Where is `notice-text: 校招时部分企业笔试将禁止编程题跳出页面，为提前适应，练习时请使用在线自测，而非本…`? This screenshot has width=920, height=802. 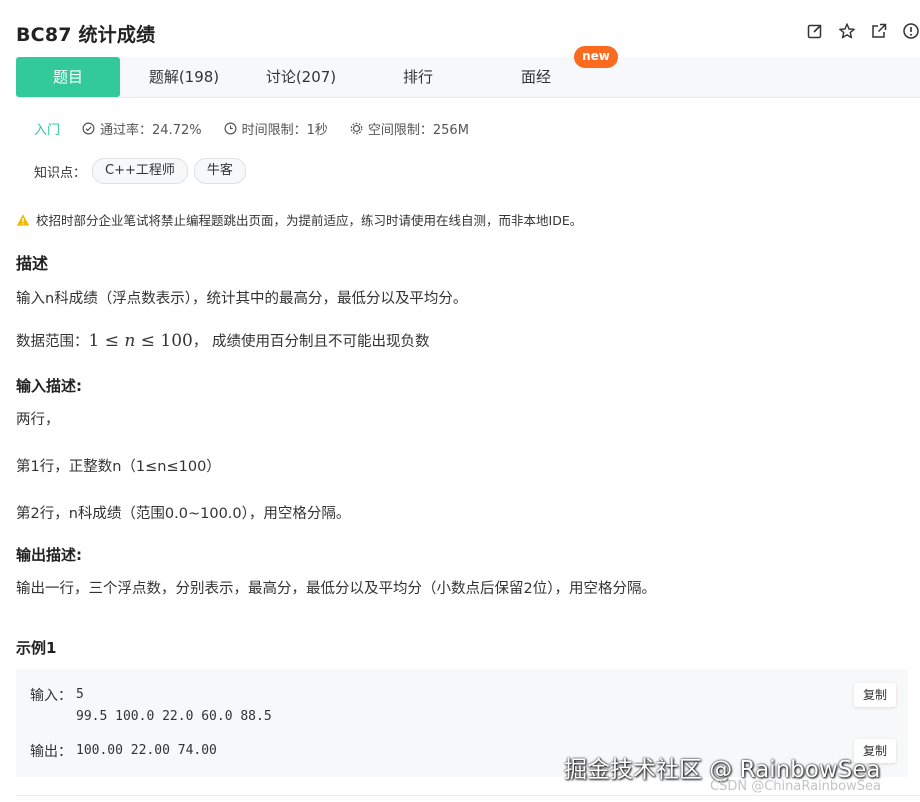 notice-text: 校招时部分企业笔试将禁止编程题跳出页面，为提前适应，练习时请使用在线自测，而非本… is located at coordinates (309, 220).